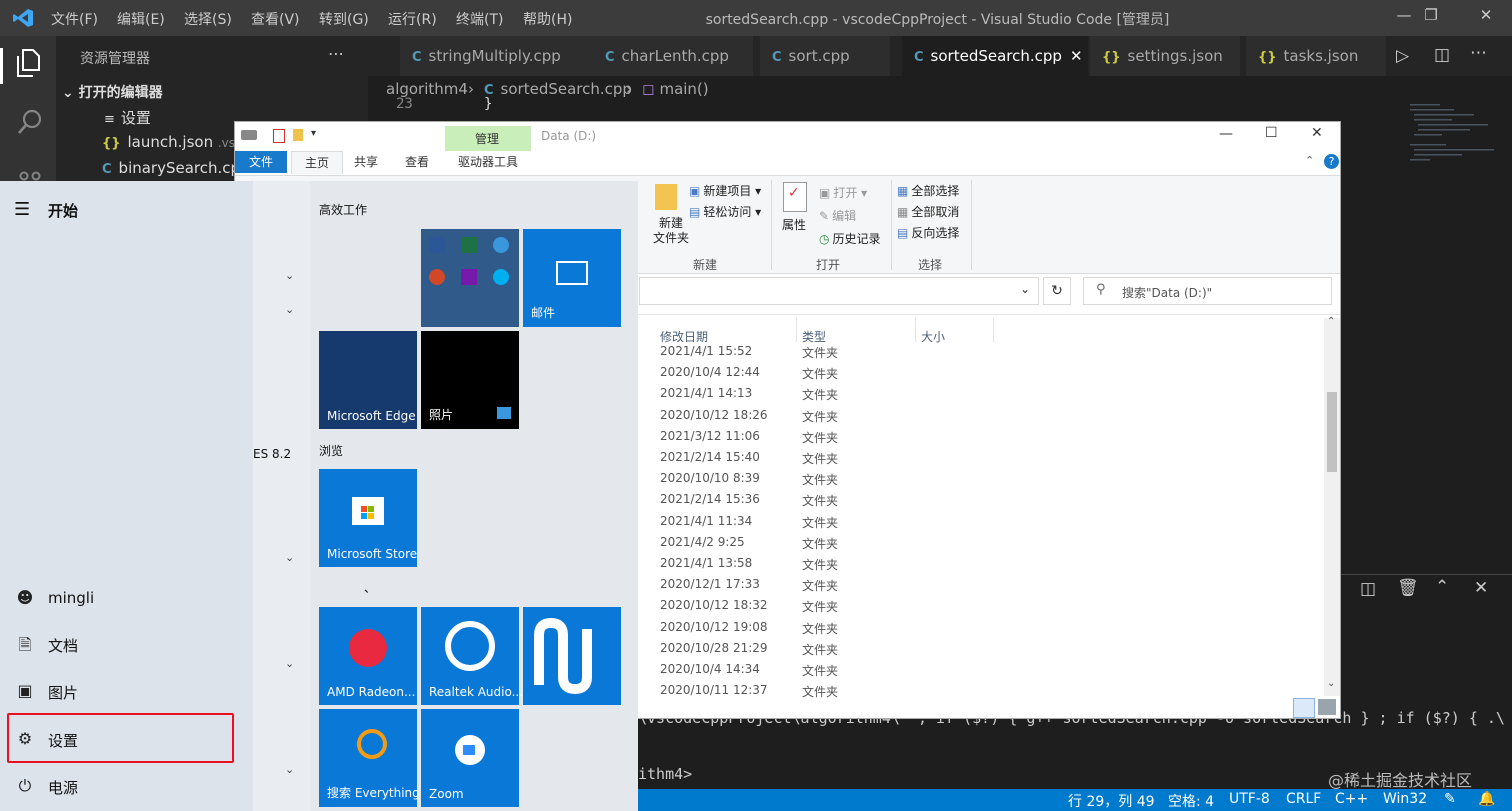 The image size is (1512, 811). Describe the element at coordinates (261, 162) in the screenshot. I see `tab-file: 文件` at that location.